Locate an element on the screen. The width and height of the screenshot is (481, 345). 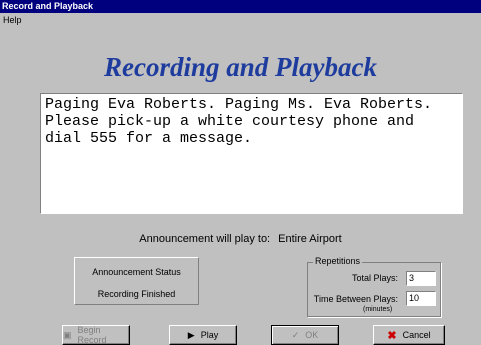
cancel-label: Cancel is located at coordinates (416, 335).